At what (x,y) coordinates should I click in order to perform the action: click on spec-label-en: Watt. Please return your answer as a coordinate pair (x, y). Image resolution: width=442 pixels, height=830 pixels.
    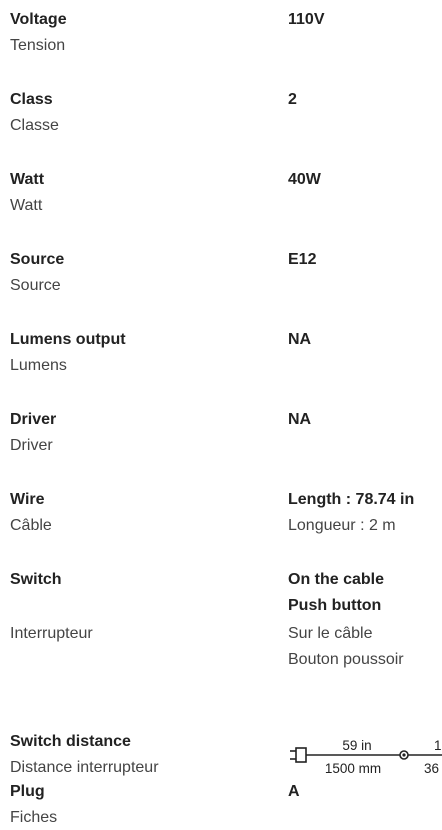
    Looking at the image, I should click on (27, 179).